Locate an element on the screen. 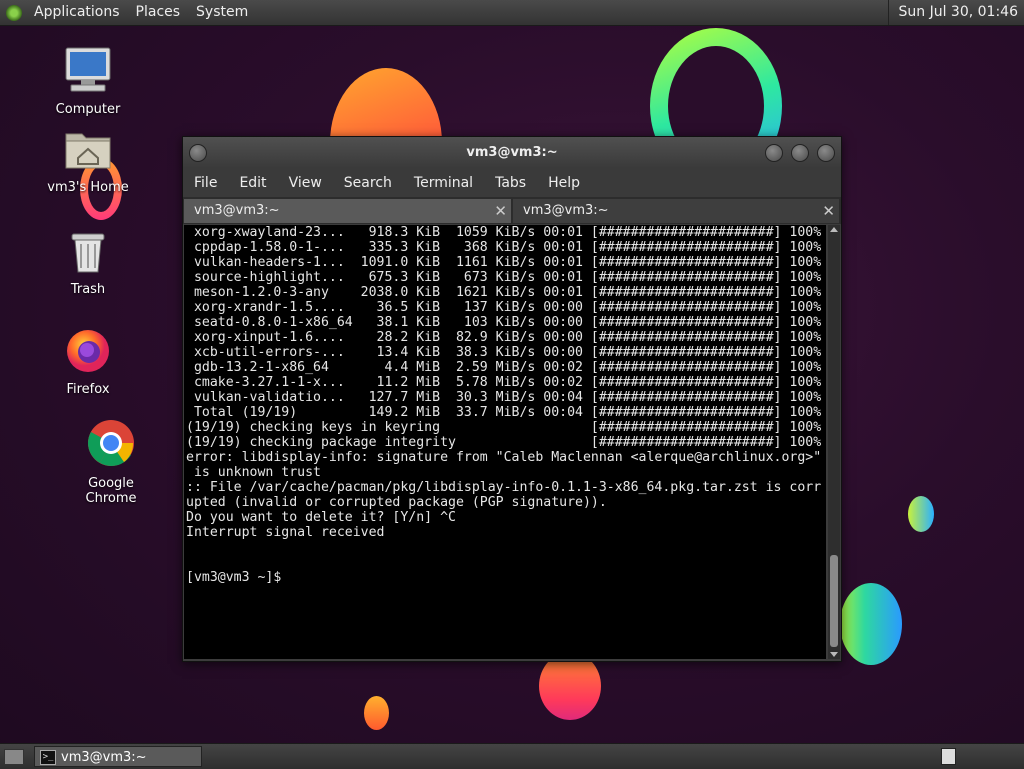  desktop-icon-firefox: Firefox is located at coordinates (88, 361).